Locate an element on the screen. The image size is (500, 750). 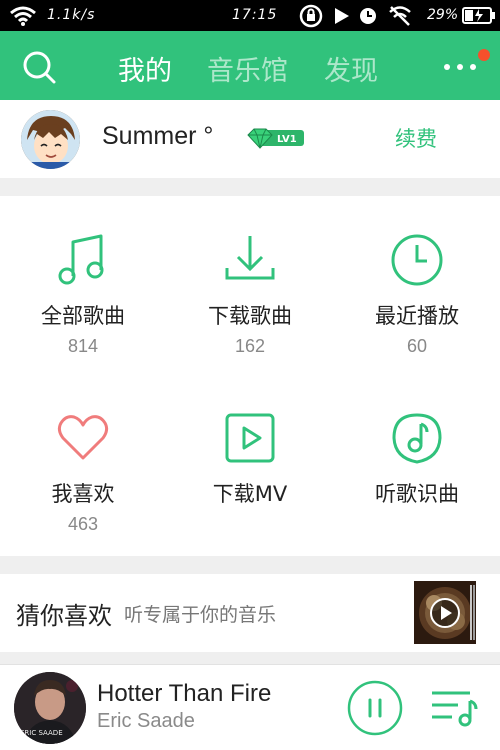
status-bar: 1.1k/s 17:15 29% is located at coordinates (250, 15).